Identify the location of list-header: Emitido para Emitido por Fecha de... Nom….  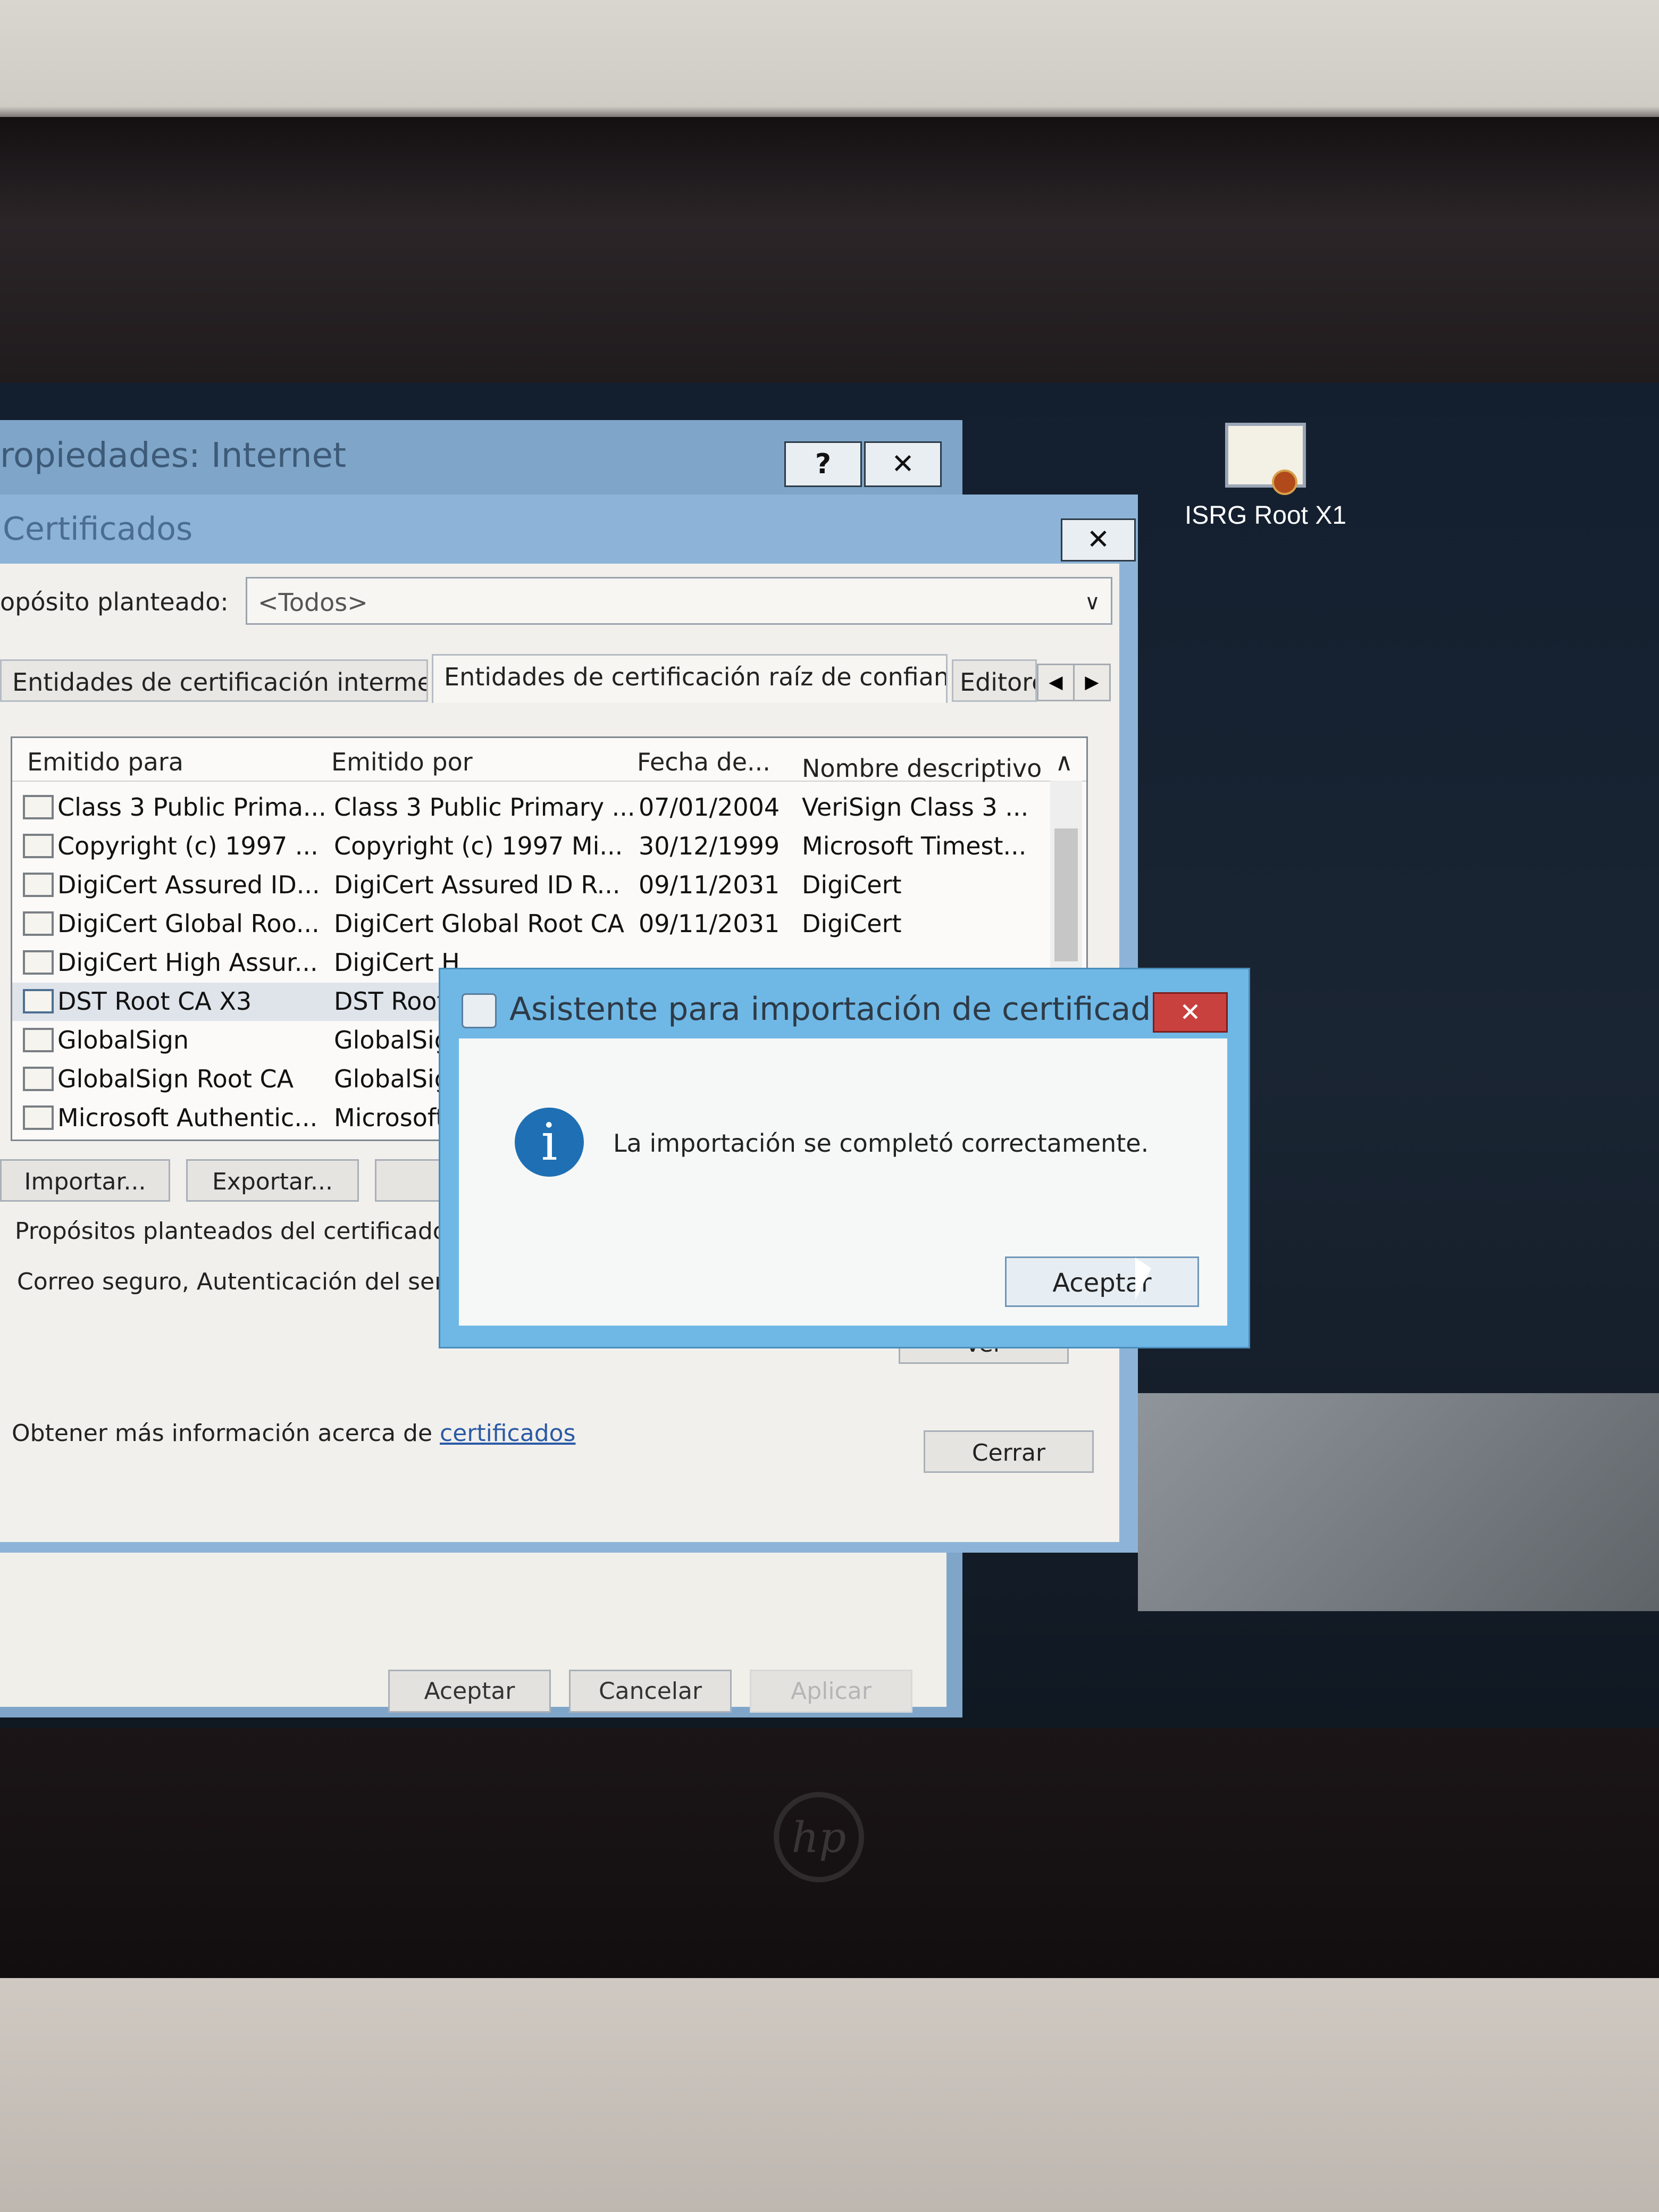
(549, 760).